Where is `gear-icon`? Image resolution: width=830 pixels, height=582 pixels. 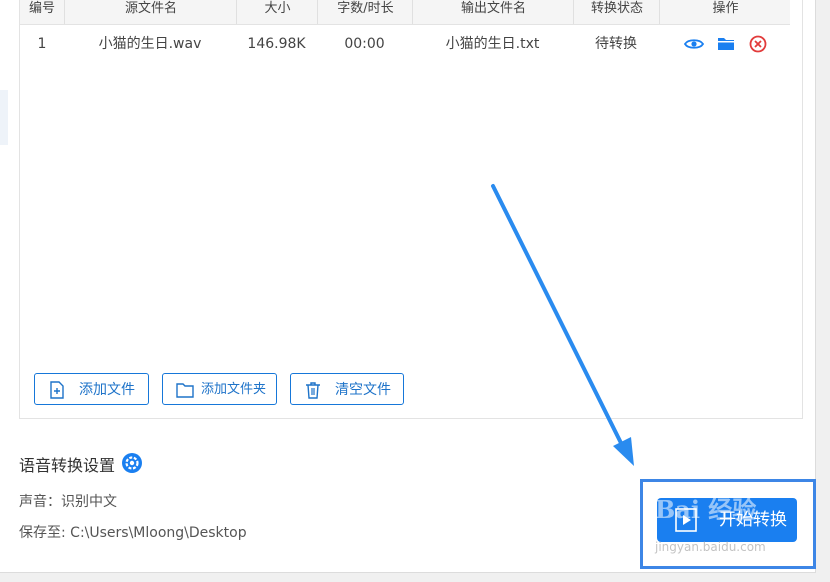
gear-icon is located at coordinates (132, 463).